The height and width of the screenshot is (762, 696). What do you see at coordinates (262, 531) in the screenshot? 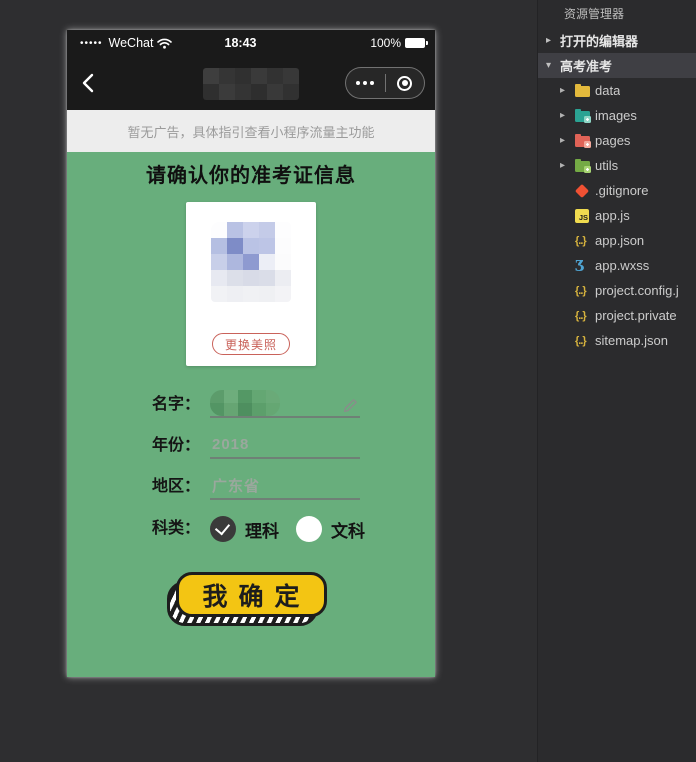
I see `option-science-label: 理科` at bounding box center [262, 531].